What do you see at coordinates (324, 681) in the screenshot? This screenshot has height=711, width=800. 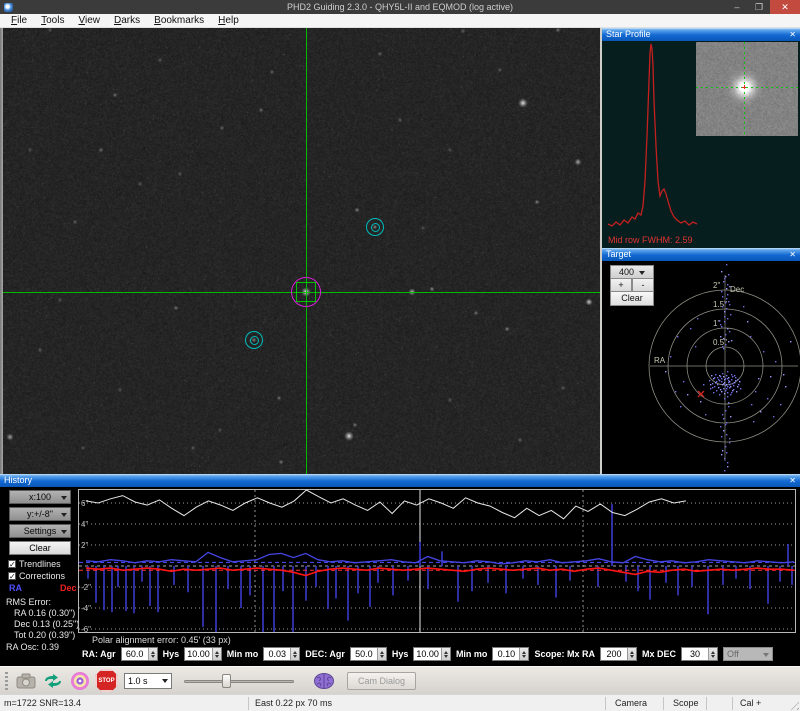 I see `brain-advanced-settings-icon` at bounding box center [324, 681].